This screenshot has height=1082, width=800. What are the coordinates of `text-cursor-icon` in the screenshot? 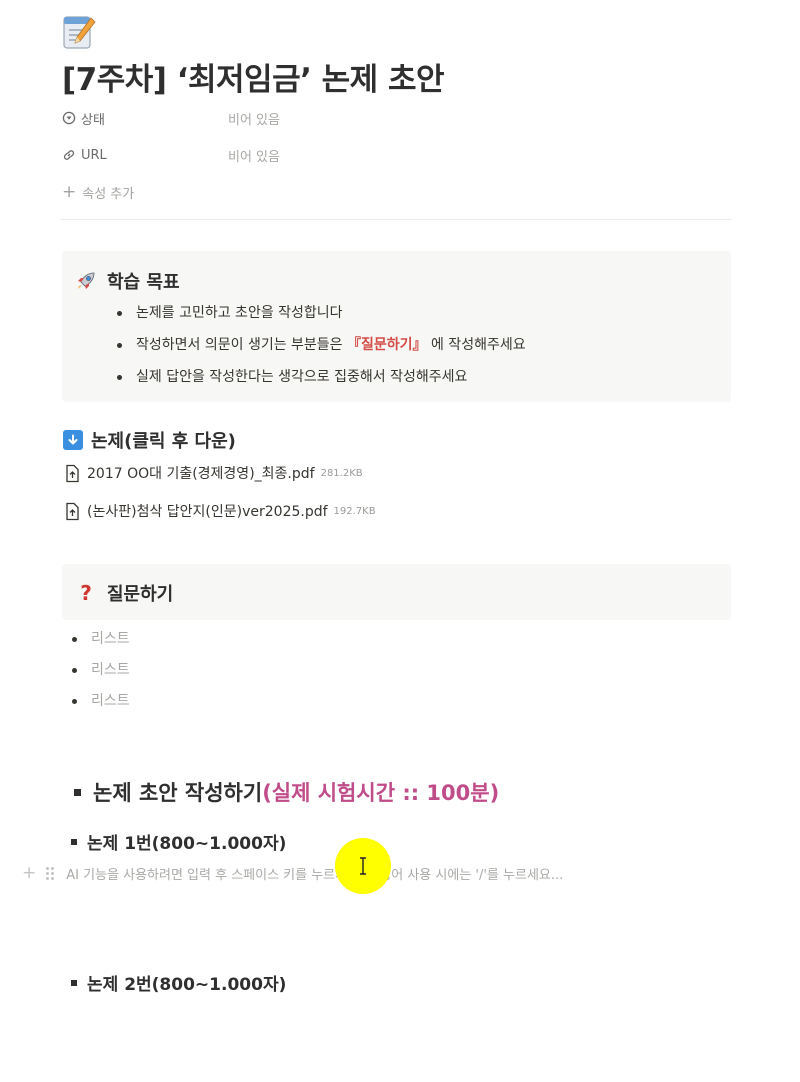 It's located at (363, 866).